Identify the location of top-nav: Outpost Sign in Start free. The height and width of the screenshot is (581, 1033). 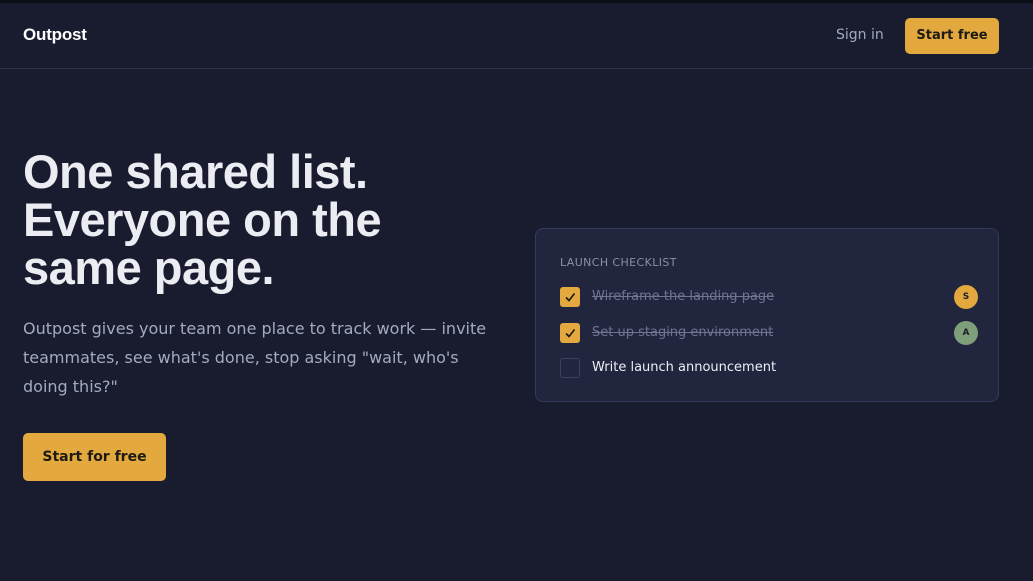
(516, 36).